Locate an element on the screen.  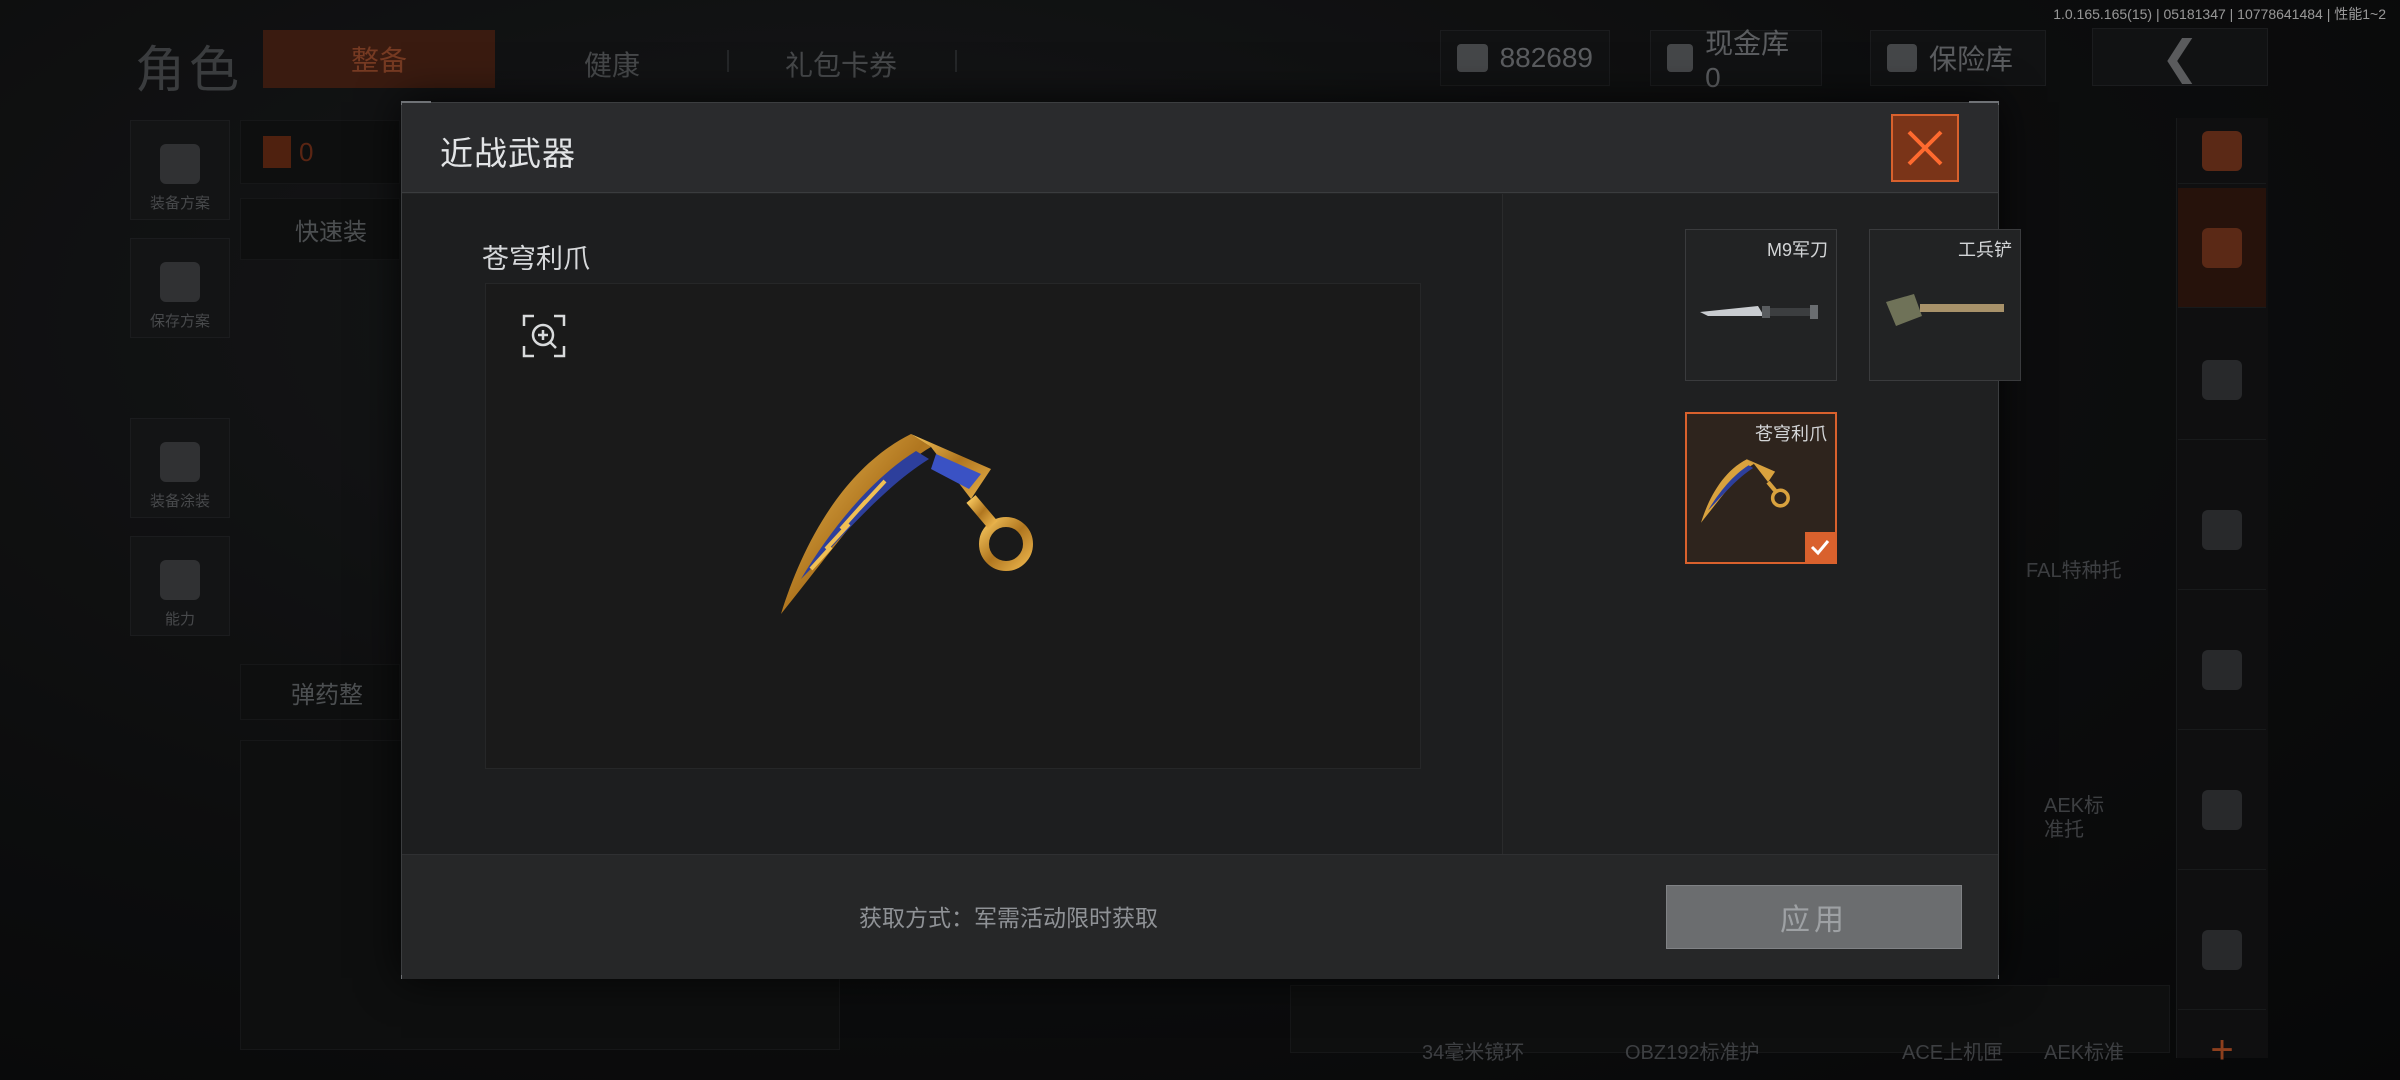
selected-check is located at coordinates (1820, 547).